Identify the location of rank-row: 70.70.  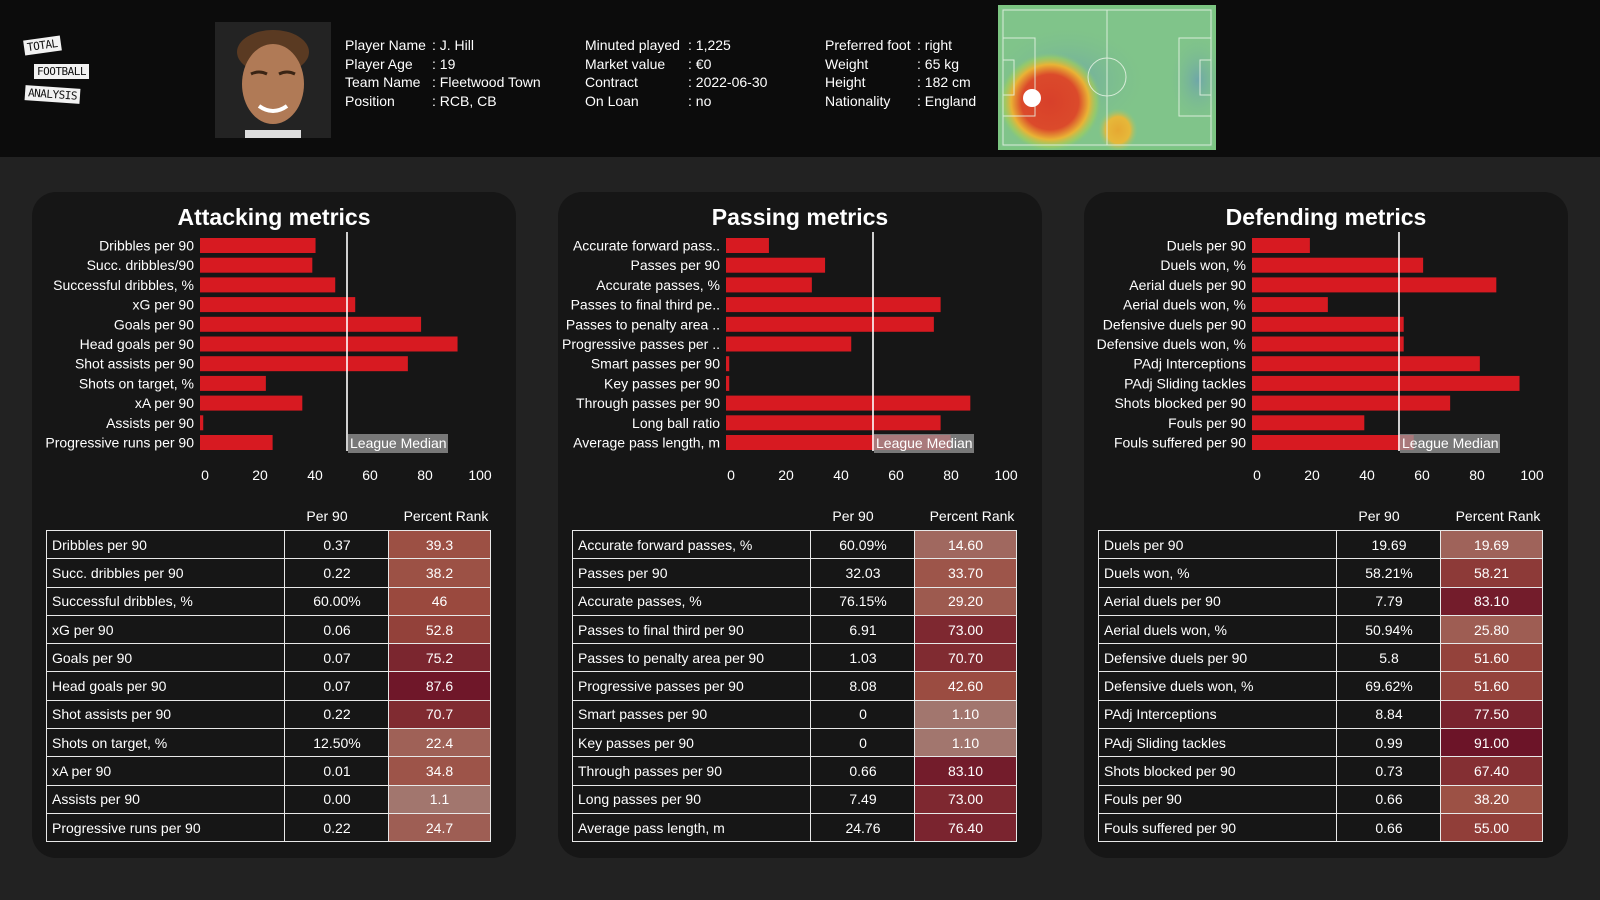
(965, 658).